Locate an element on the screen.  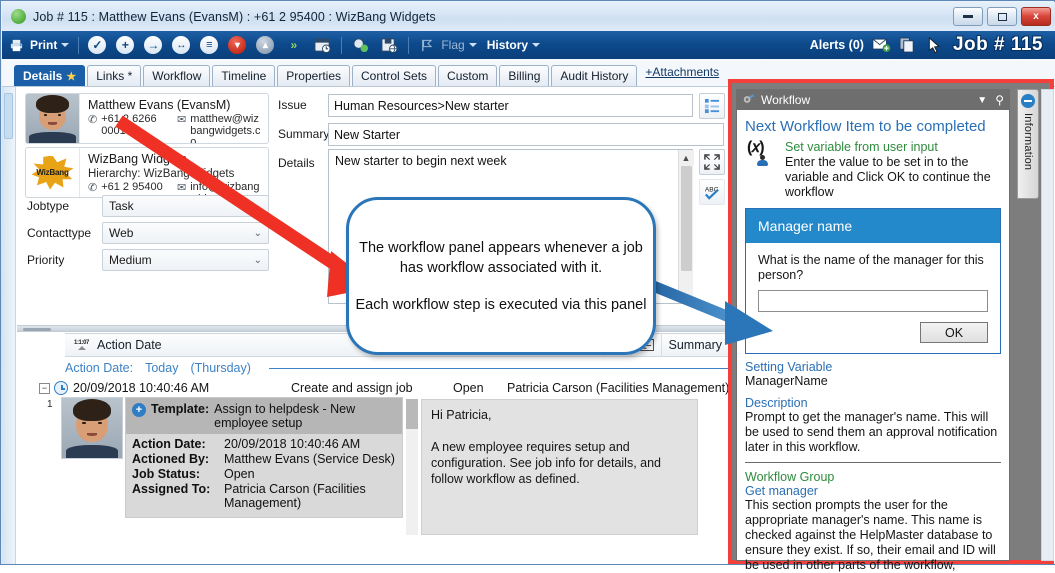
company-card: WizBang WizBang Widgets Hierarchy is located at coordinates (147, 172).